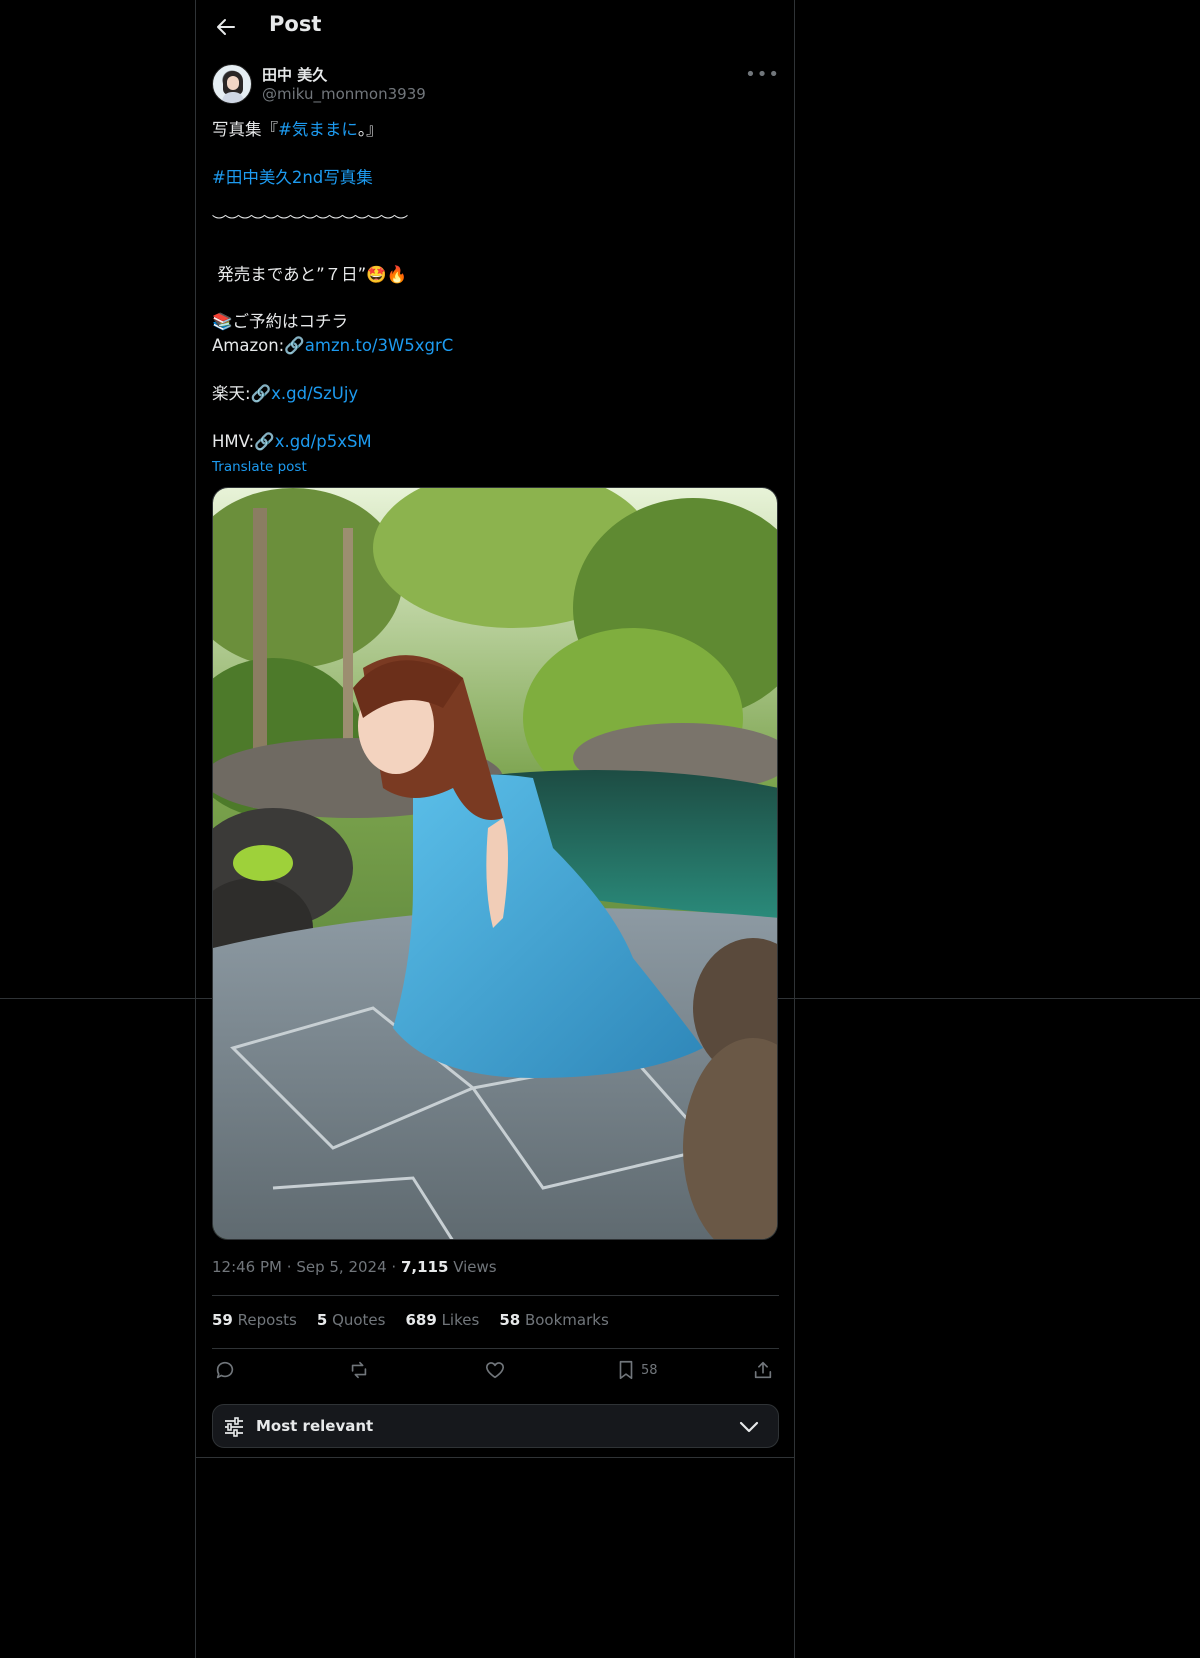  What do you see at coordinates (749, 1427) in the screenshot?
I see `chevron-down-icon` at bounding box center [749, 1427].